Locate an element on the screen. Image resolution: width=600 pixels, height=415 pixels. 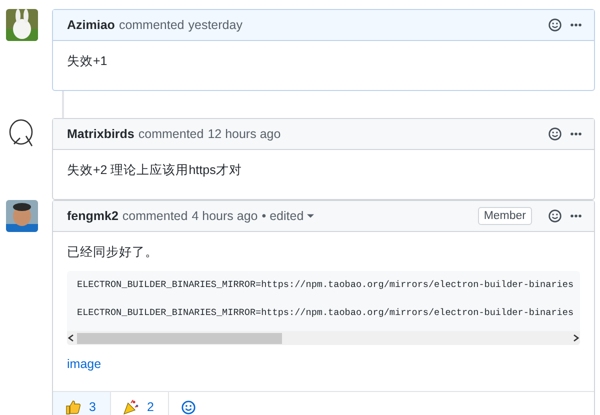
edited-dropdown: • edited is located at coordinates (288, 216).